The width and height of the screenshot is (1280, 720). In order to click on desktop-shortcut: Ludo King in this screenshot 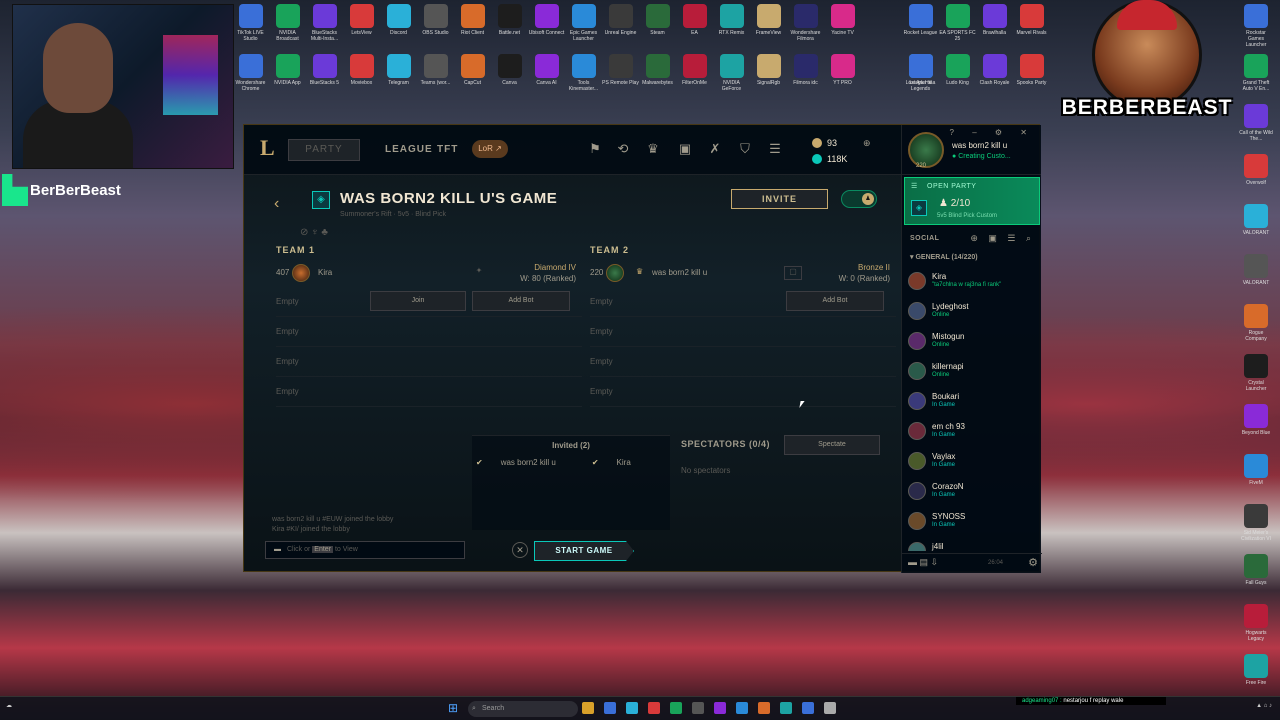, I will do `click(957, 79)`.